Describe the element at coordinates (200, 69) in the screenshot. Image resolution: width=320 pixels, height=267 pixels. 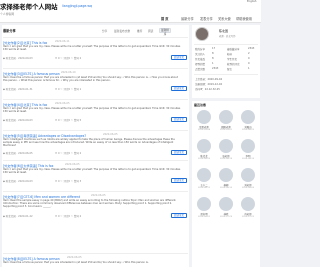
I see `stat-label: 点赞次数` at that location.